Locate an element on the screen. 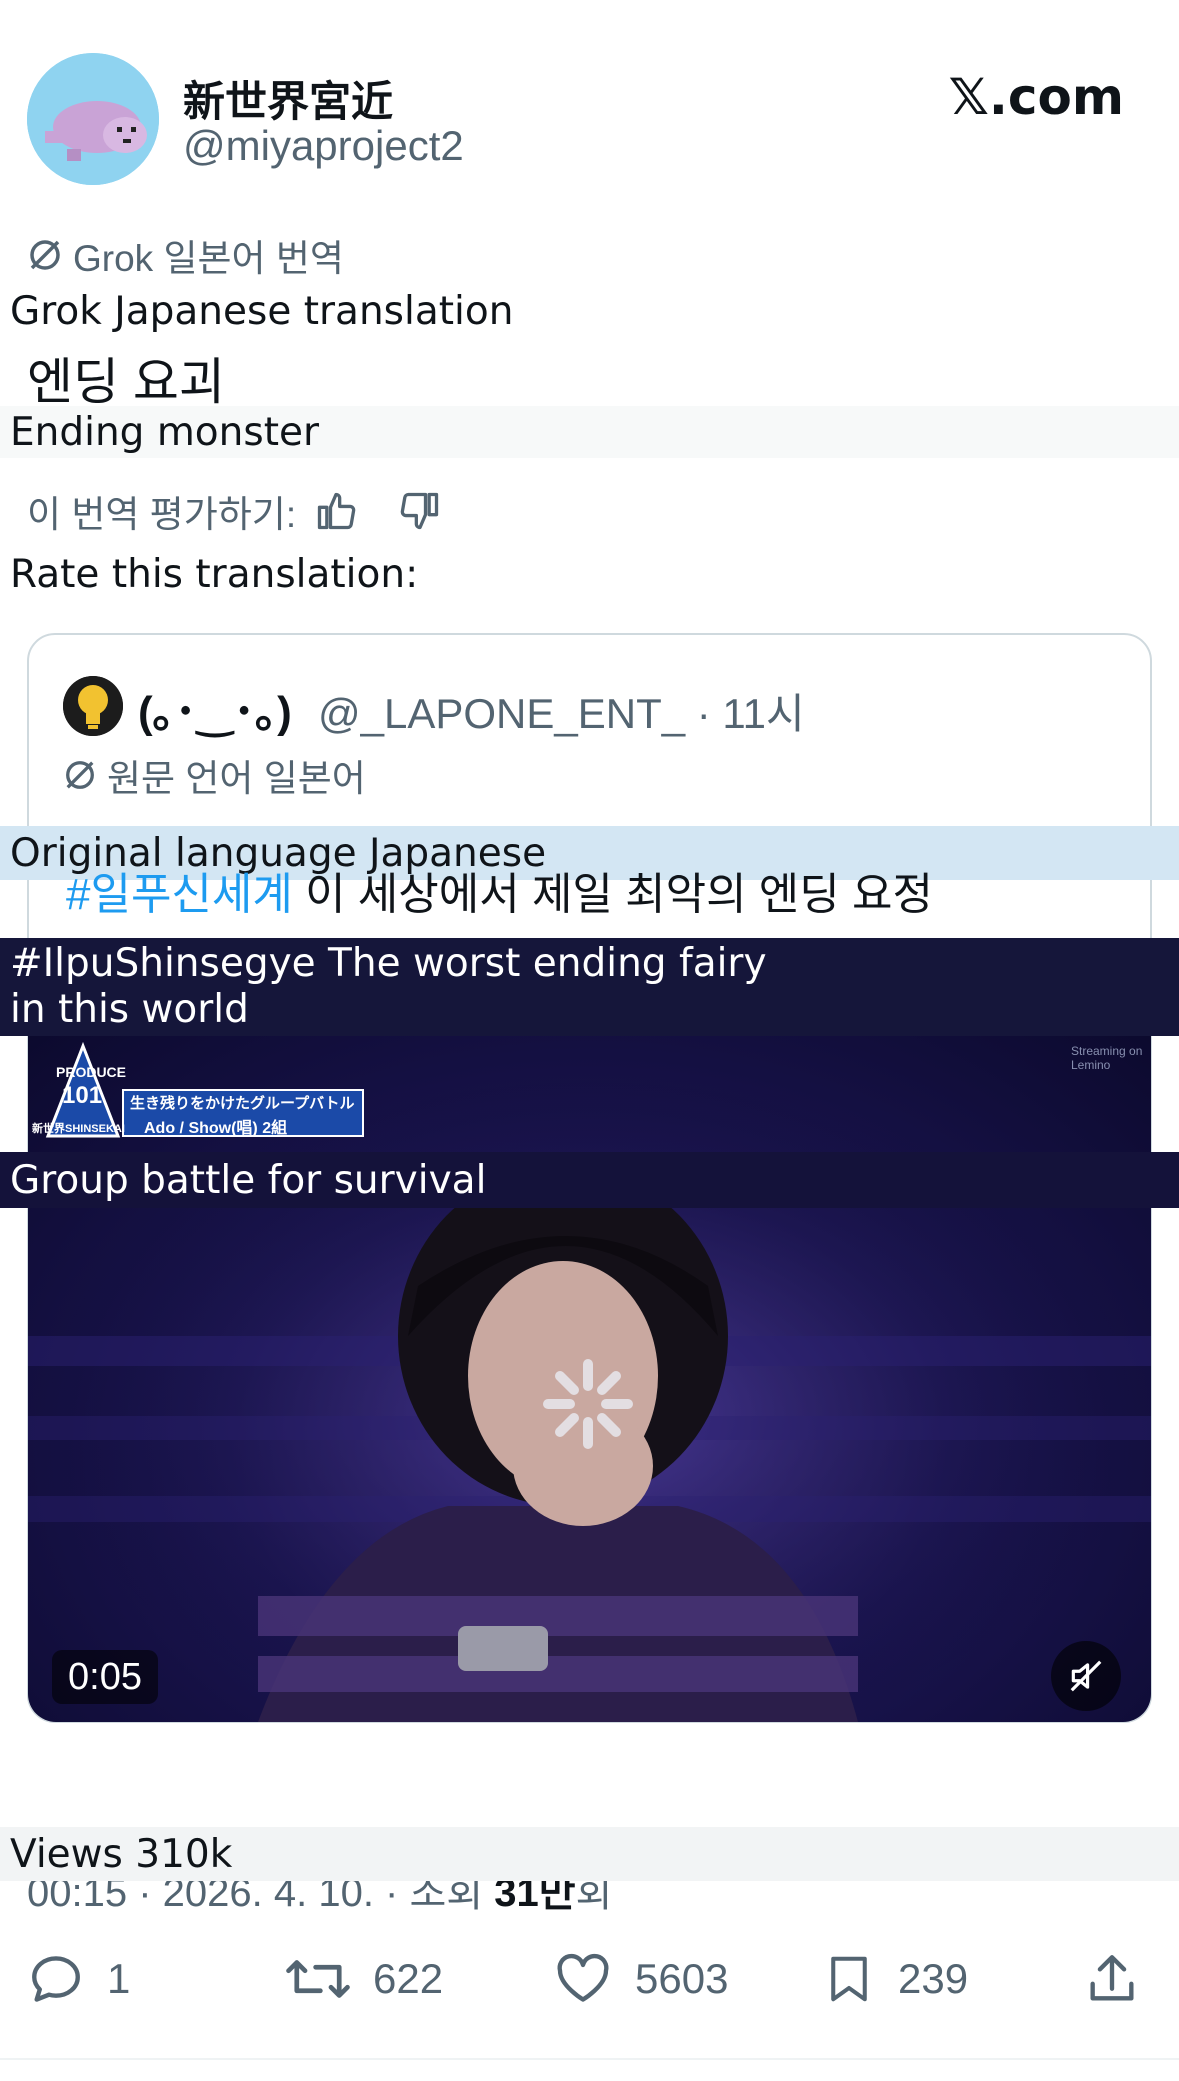 Image resolution: width=1179 pixels, height=2081 pixels. video-banner-line2: Ado / Show(唱) 2組 is located at coordinates (216, 1128).